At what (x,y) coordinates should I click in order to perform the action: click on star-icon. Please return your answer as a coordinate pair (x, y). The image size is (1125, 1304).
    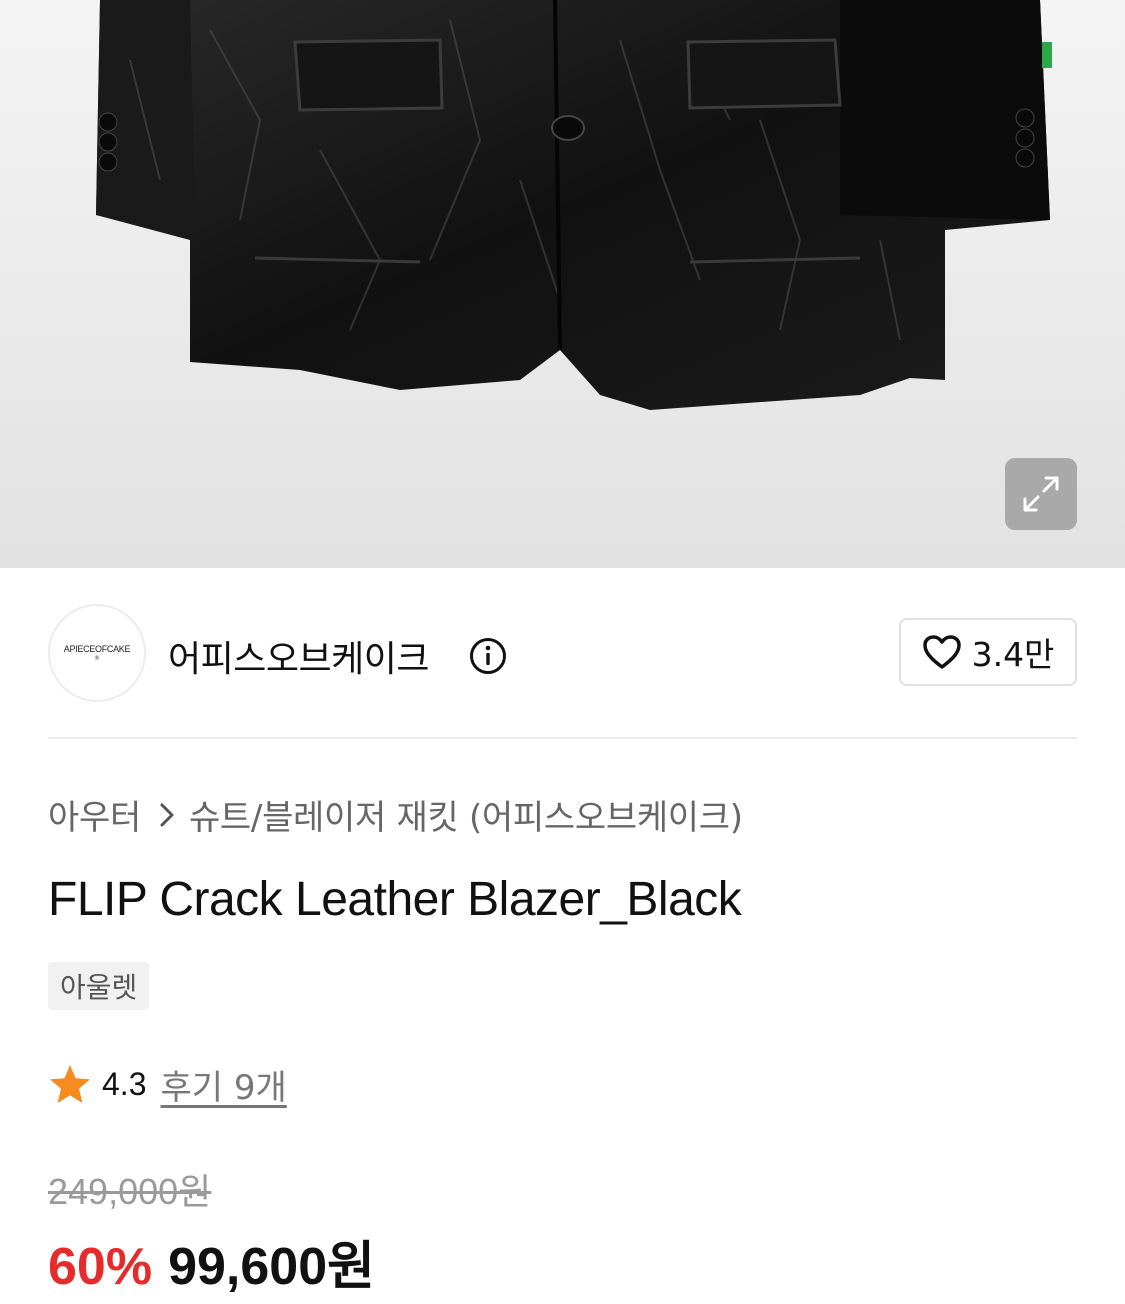
    Looking at the image, I should click on (70, 1083).